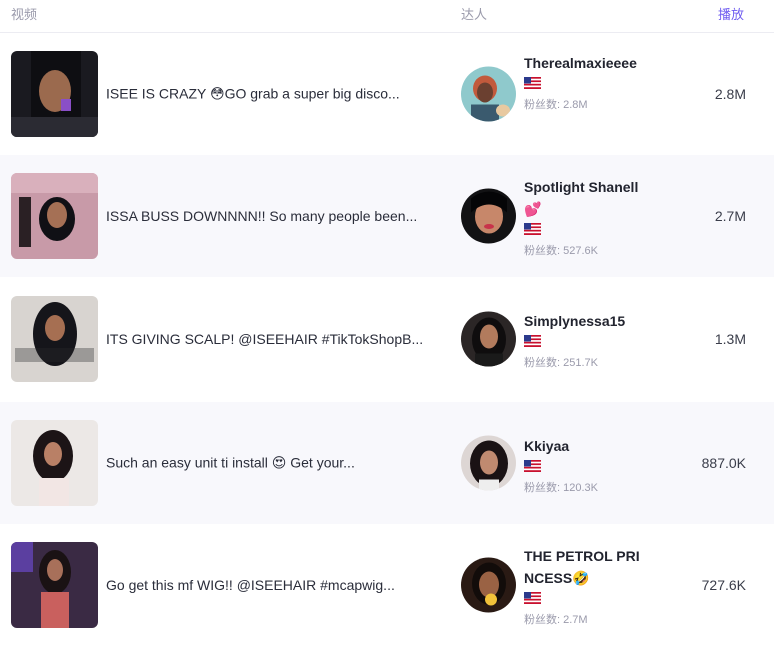 This screenshot has height=646, width=774. Describe the element at coordinates (561, 251) in the screenshot. I see `follower-count: 粉丝数: 527.6K` at that location.